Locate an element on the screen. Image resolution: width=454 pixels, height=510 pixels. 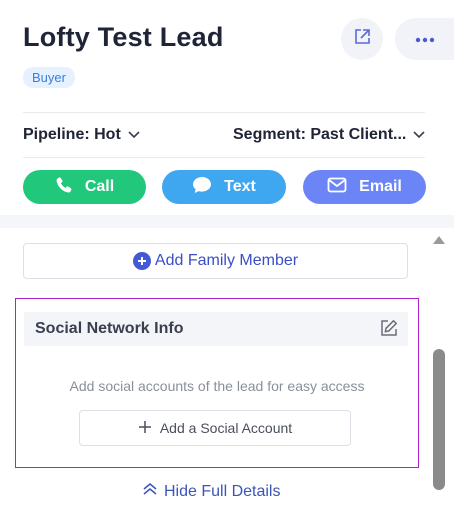
text-button: Text is located at coordinates (224, 187).